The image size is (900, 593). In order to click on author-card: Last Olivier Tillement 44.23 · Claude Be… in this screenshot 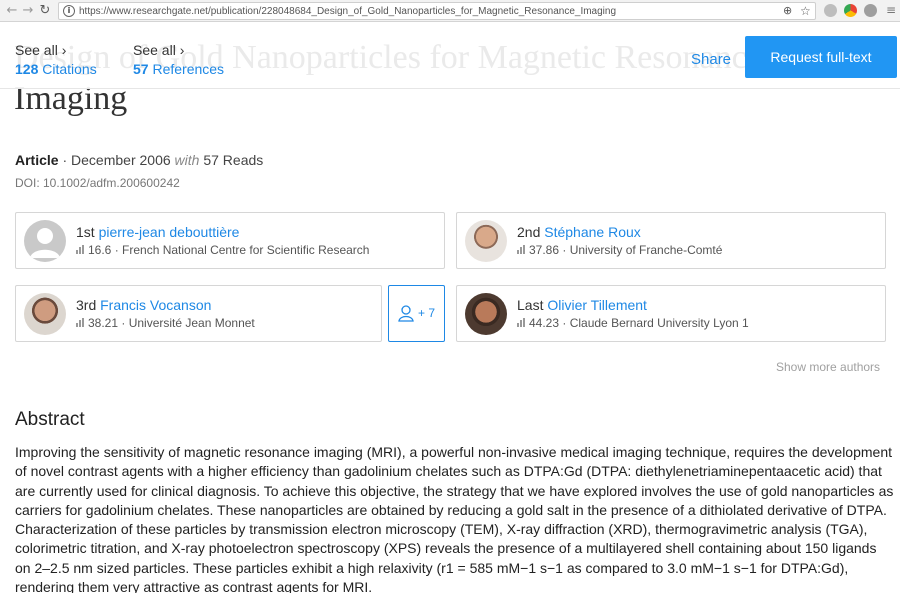, I will do `click(671, 313)`.